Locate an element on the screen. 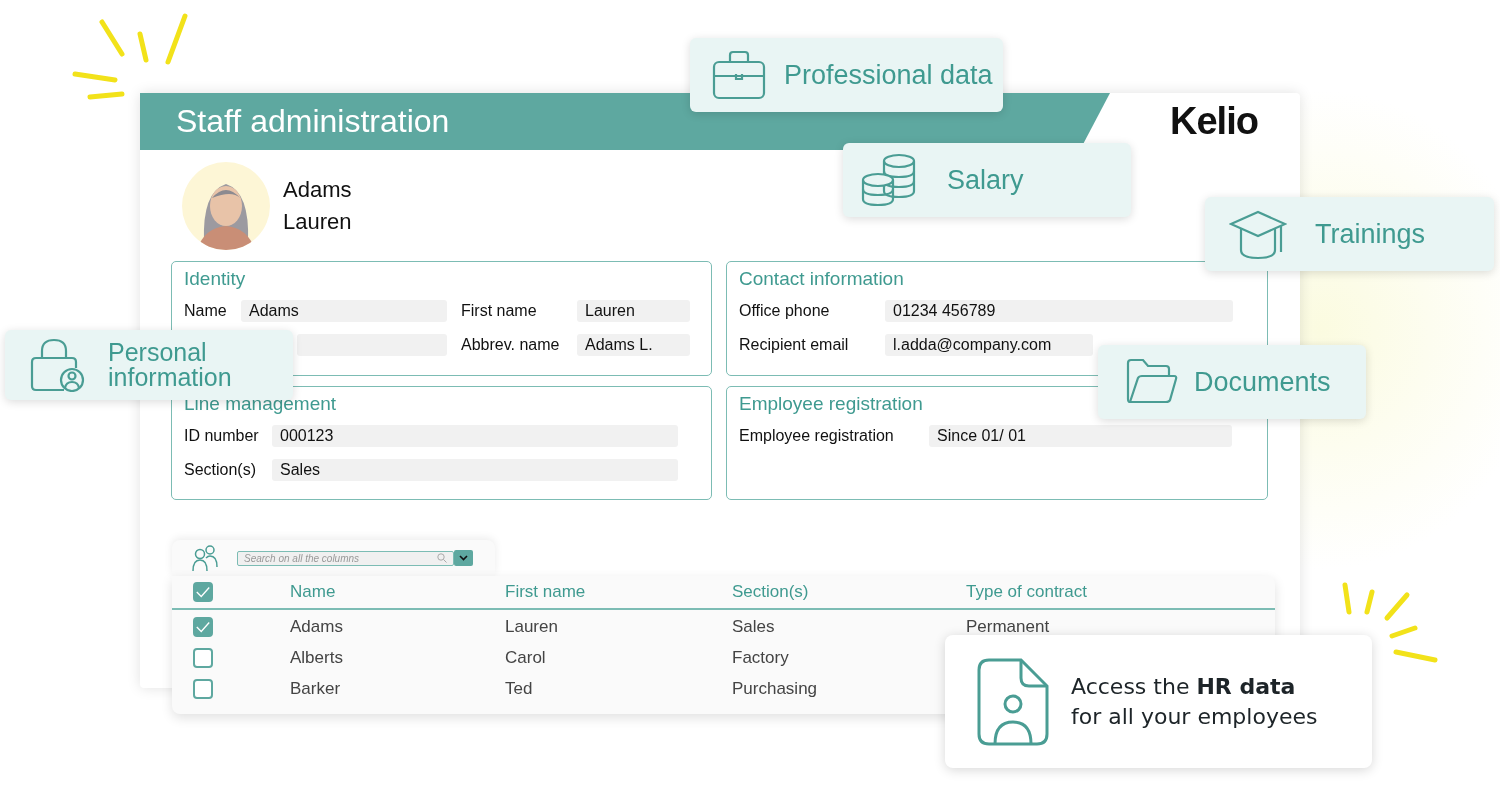 The image size is (1500, 786). feature-label: Professional data is located at coordinates (888, 75).